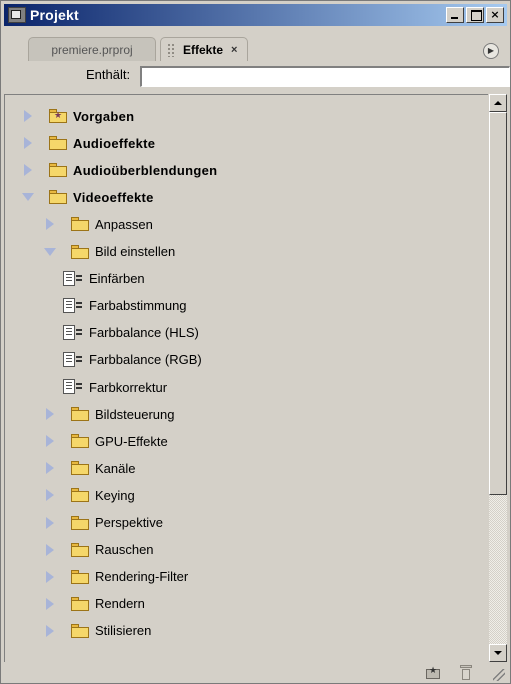 The height and width of the screenshot is (684, 511). What do you see at coordinates (115, 495) in the screenshot?
I see `tree-item-label: Keying` at bounding box center [115, 495].